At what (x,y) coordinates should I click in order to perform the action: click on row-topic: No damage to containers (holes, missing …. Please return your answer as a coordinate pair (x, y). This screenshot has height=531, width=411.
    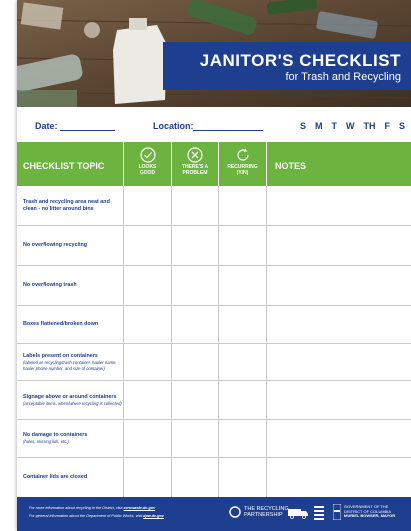
    Looking at the image, I should click on (73, 438).